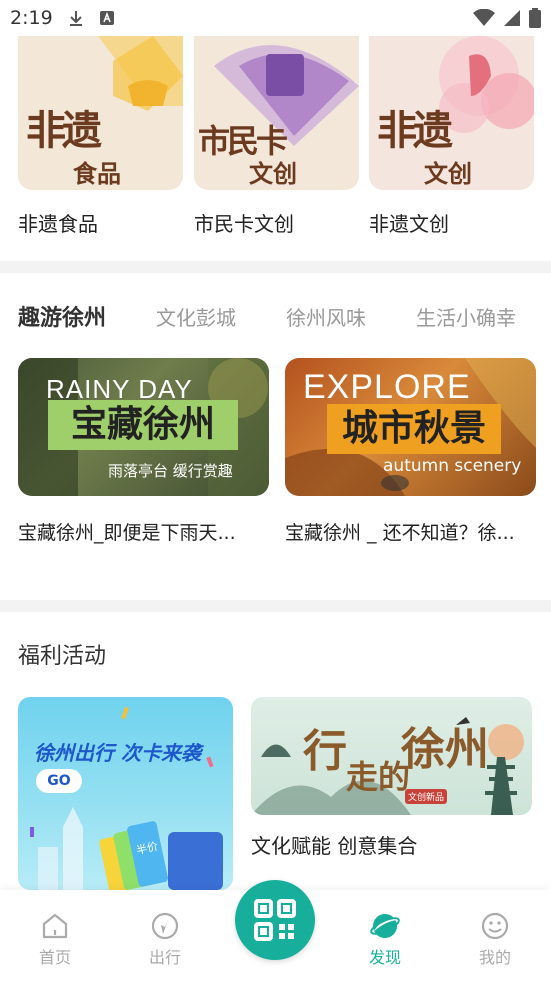 Image resolution: width=551 pixels, height=981 pixels. I want to click on keyboard-a-icon, so click(106, 18).